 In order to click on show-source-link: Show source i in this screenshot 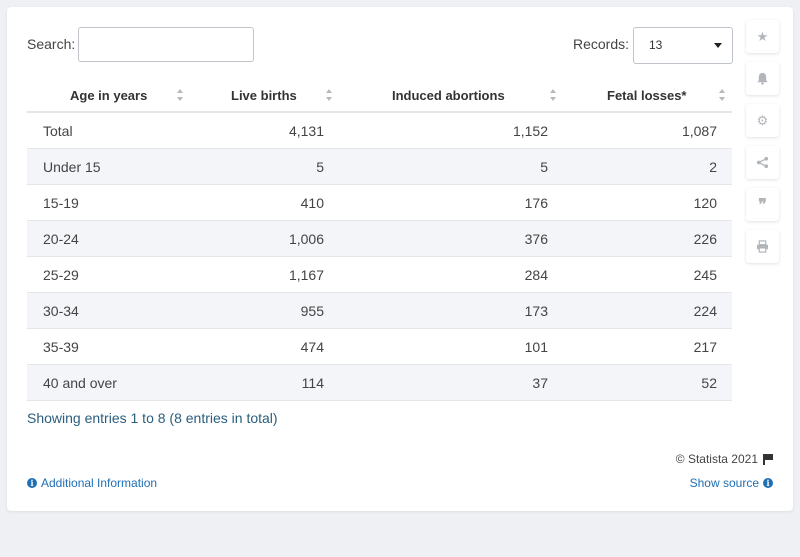, I will do `click(731, 483)`.